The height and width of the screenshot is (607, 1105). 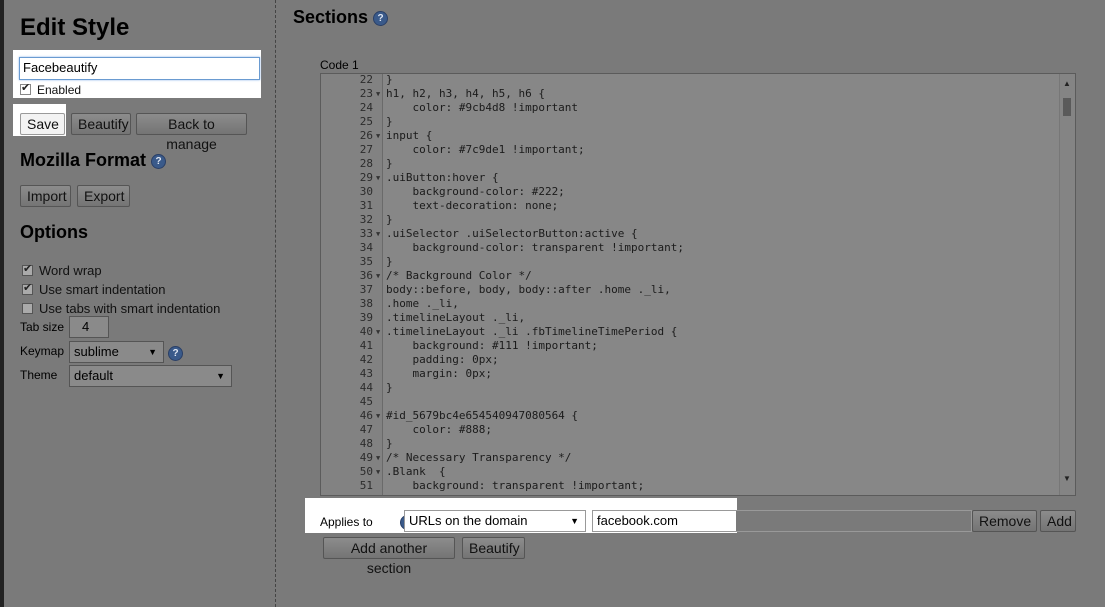 I want to click on option-word-wrap: Word wrap, so click(x=62, y=271).